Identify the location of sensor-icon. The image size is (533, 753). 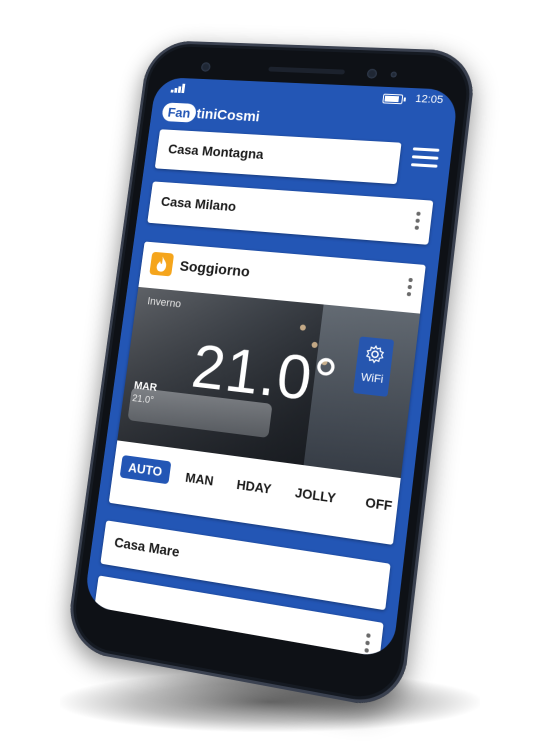
(206, 67).